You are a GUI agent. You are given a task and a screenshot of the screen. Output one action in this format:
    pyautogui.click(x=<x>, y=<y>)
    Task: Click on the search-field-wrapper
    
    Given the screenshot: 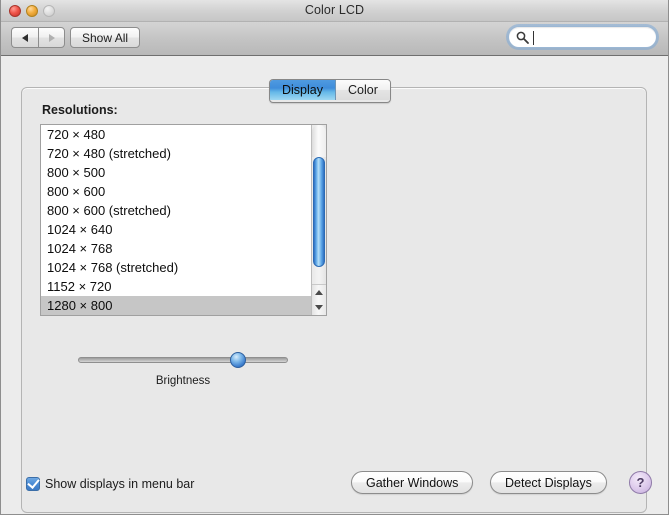 What is the action you would take?
    pyautogui.click(x=582, y=37)
    